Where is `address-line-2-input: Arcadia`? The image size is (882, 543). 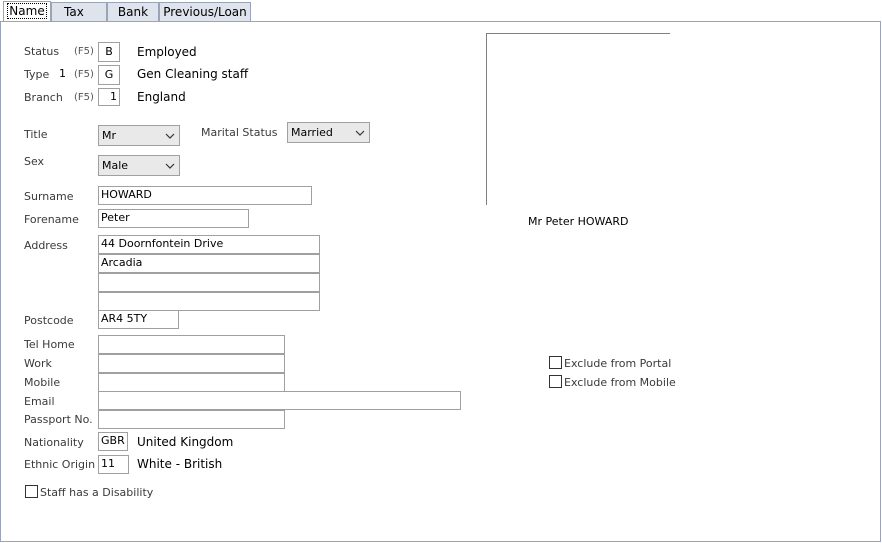
address-line-2-input: Arcadia is located at coordinates (209, 263).